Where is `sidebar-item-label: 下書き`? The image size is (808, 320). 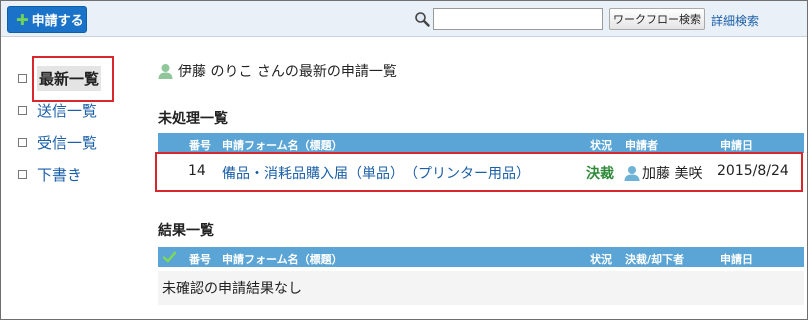 sidebar-item-label: 下書き is located at coordinates (60, 174).